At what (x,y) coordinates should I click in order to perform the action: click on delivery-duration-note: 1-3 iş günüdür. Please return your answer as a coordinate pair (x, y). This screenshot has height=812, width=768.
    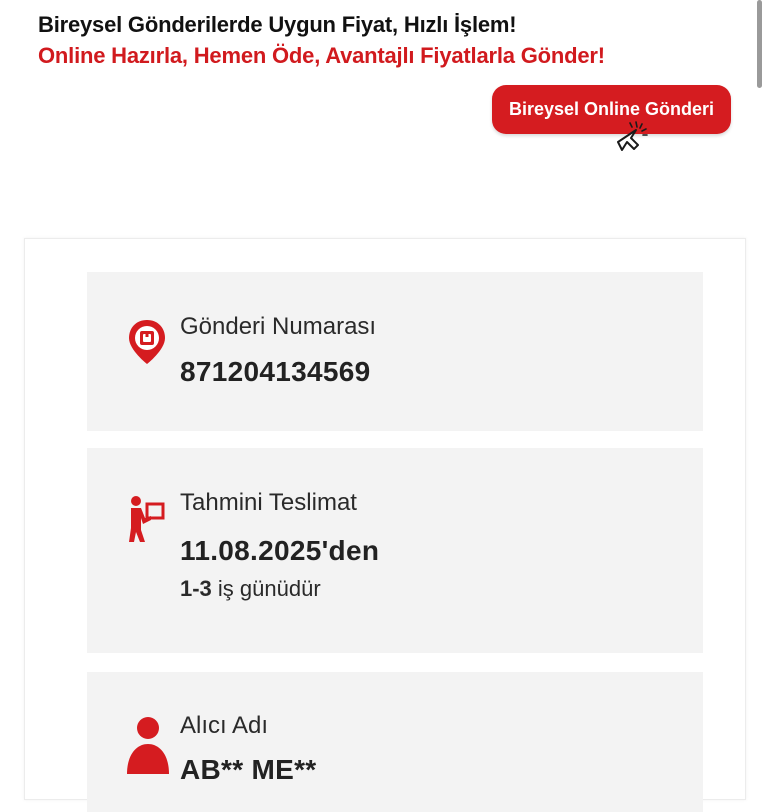
    Looking at the image, I should click on (250, 589).